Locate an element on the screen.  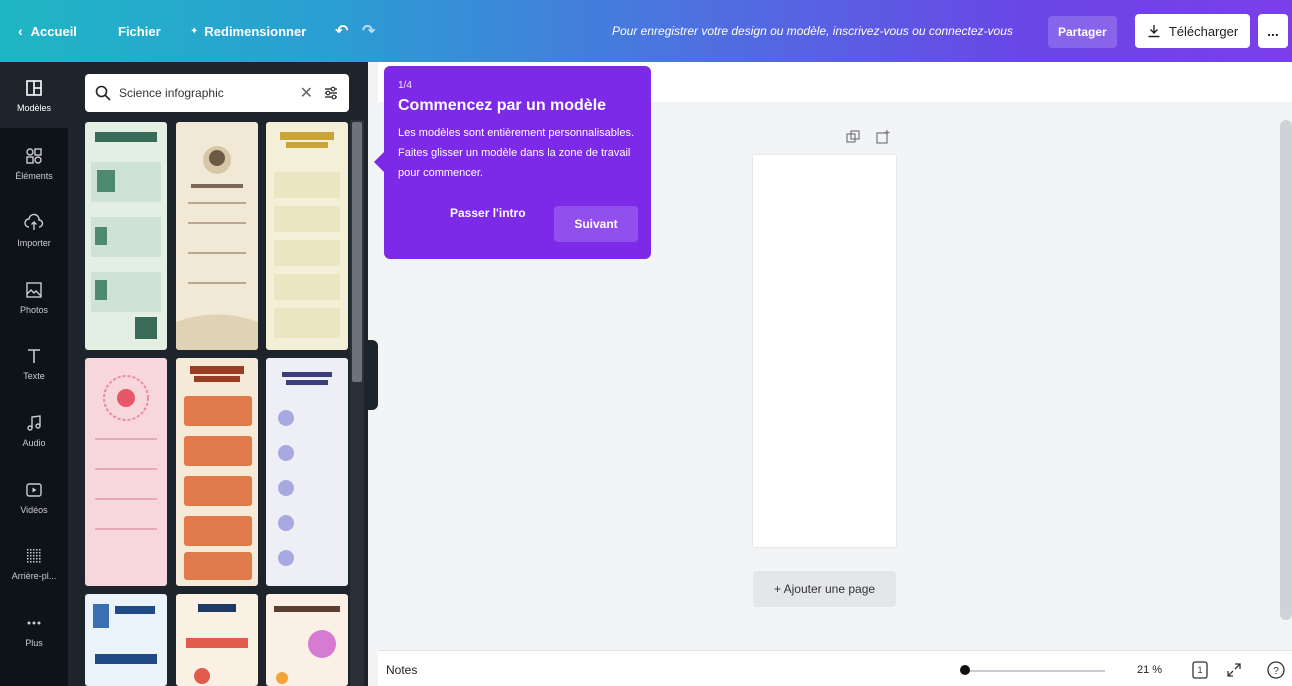
rail-item-templates: Modèles is located at coordinates (34, 95).